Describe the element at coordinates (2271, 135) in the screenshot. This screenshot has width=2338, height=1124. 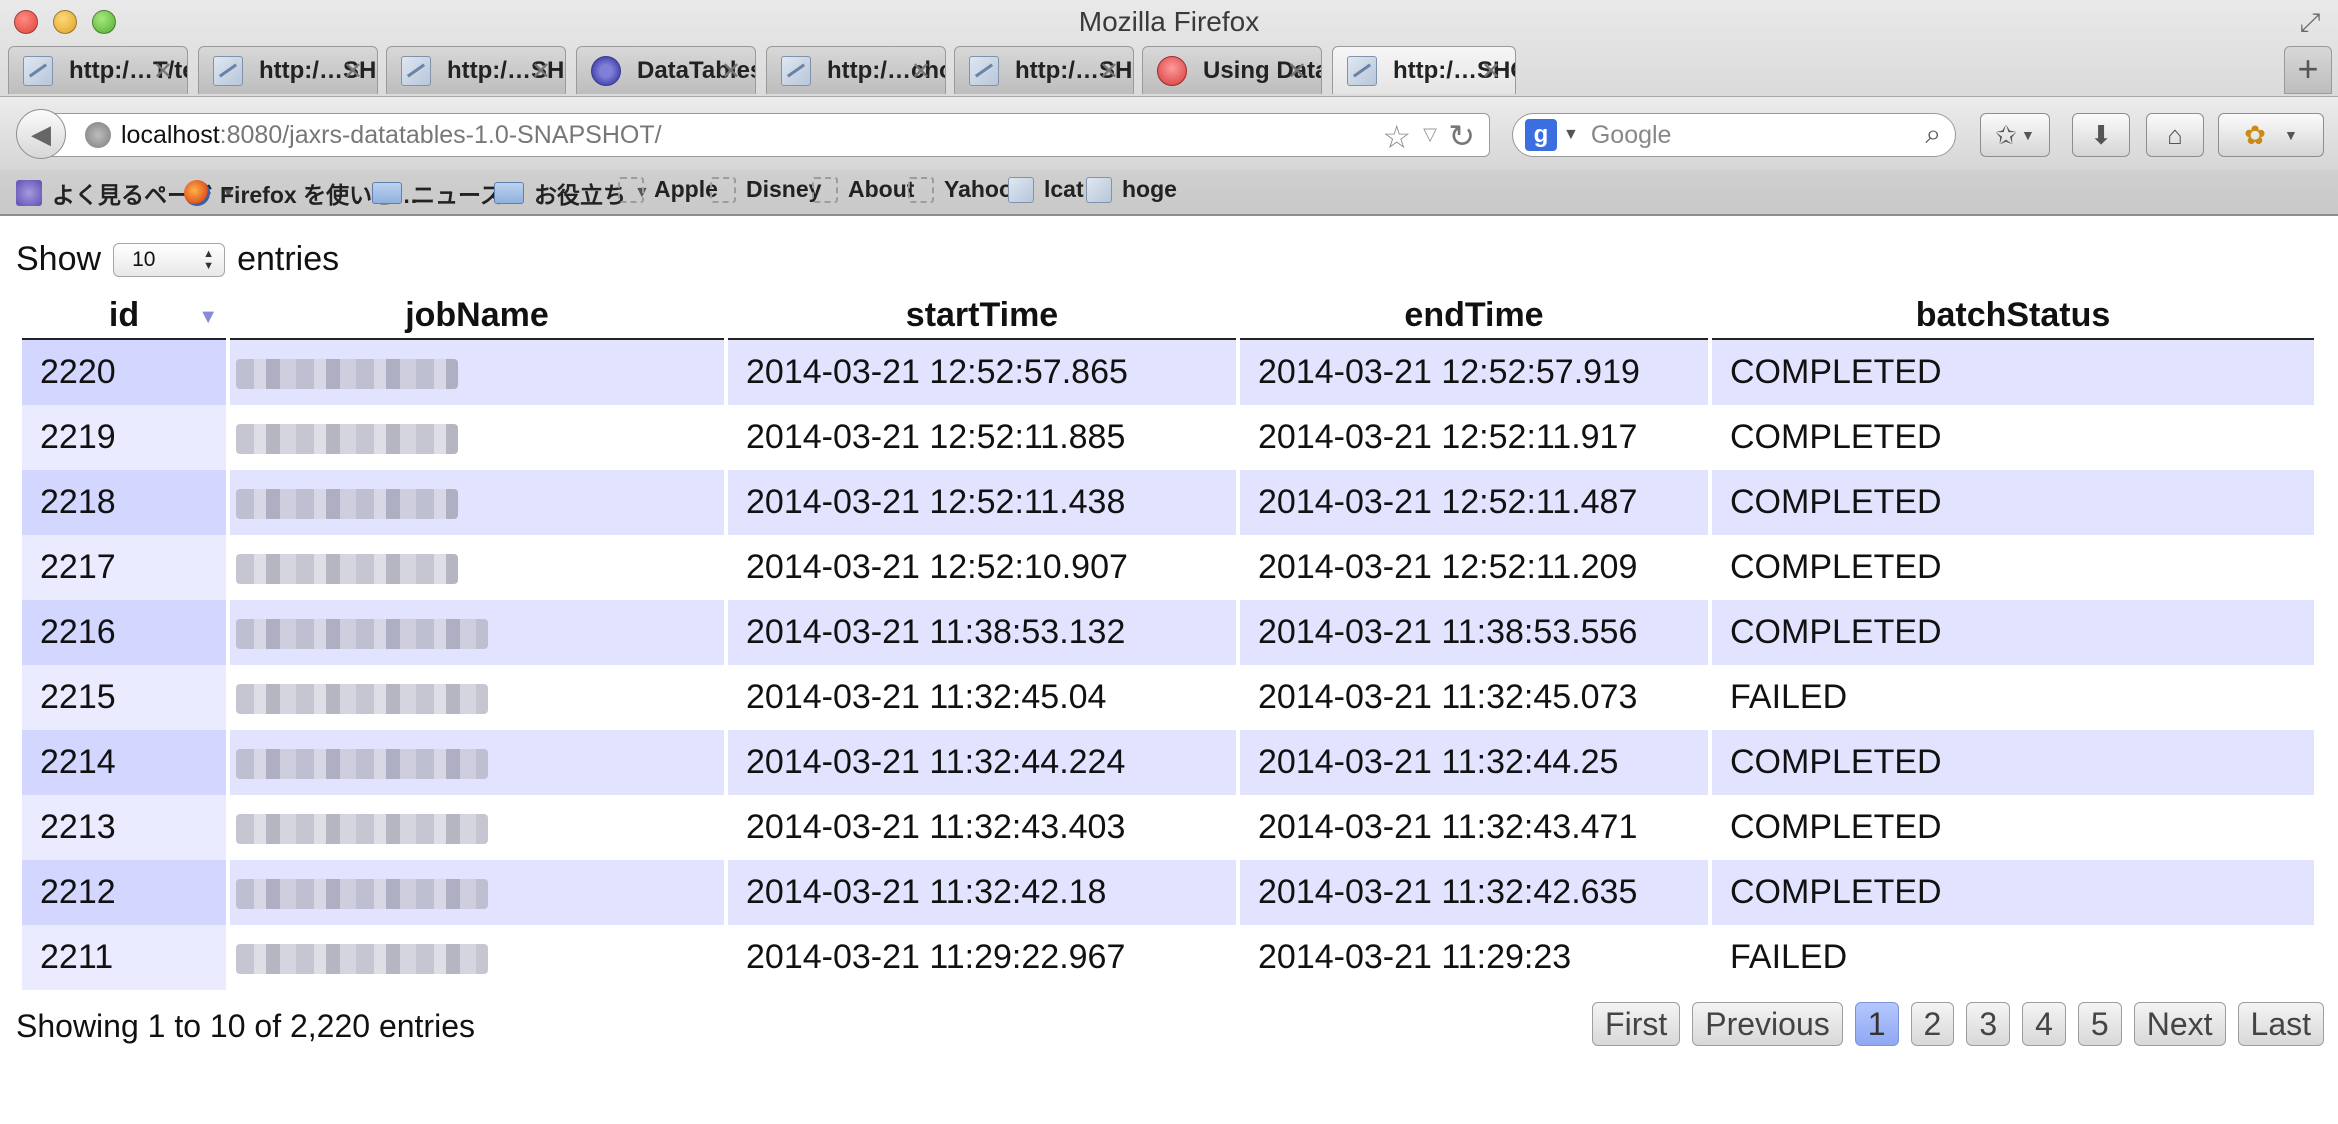
I see `addon-menu-button: ✿ ▼` at that location.